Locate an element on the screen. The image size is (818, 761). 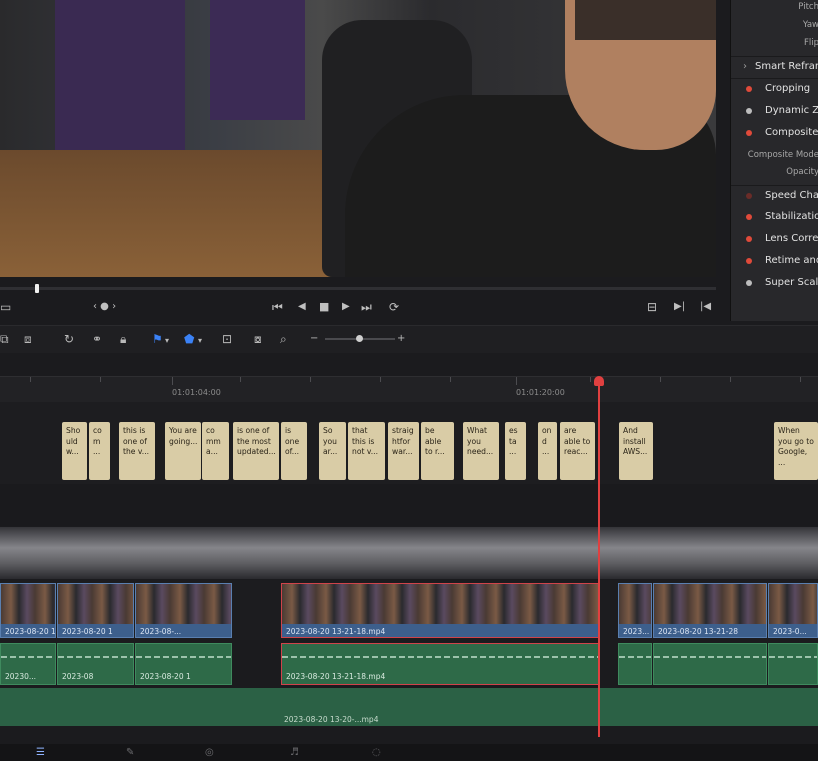
replace-tool-icon: ⧈ is located at coordinates (28, 339).